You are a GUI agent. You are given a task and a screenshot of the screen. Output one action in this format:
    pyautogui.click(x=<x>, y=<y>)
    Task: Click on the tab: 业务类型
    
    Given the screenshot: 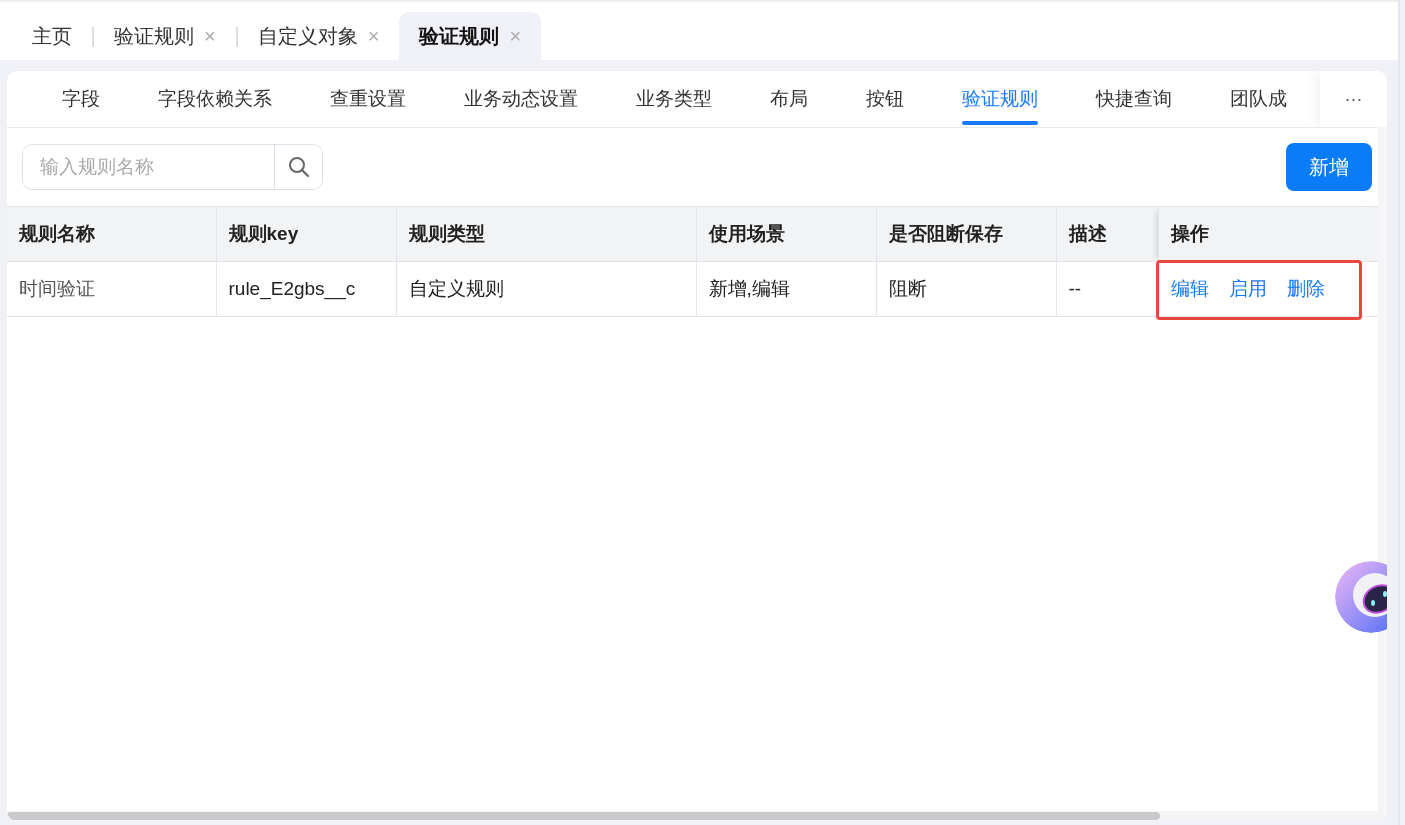 What is the action you would take?
    pyautogui.click(x=674, y=99)
    